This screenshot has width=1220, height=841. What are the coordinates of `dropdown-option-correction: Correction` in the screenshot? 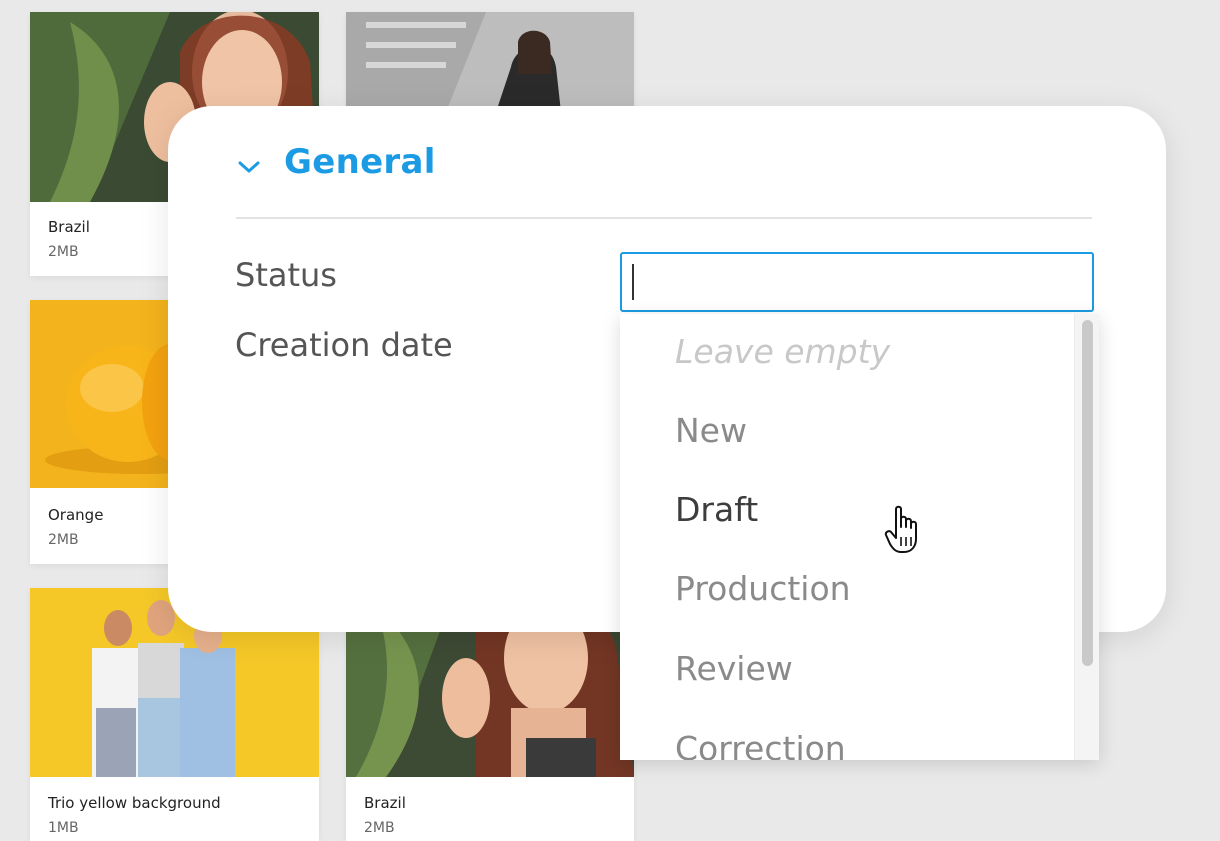 It's located at (760, 744).